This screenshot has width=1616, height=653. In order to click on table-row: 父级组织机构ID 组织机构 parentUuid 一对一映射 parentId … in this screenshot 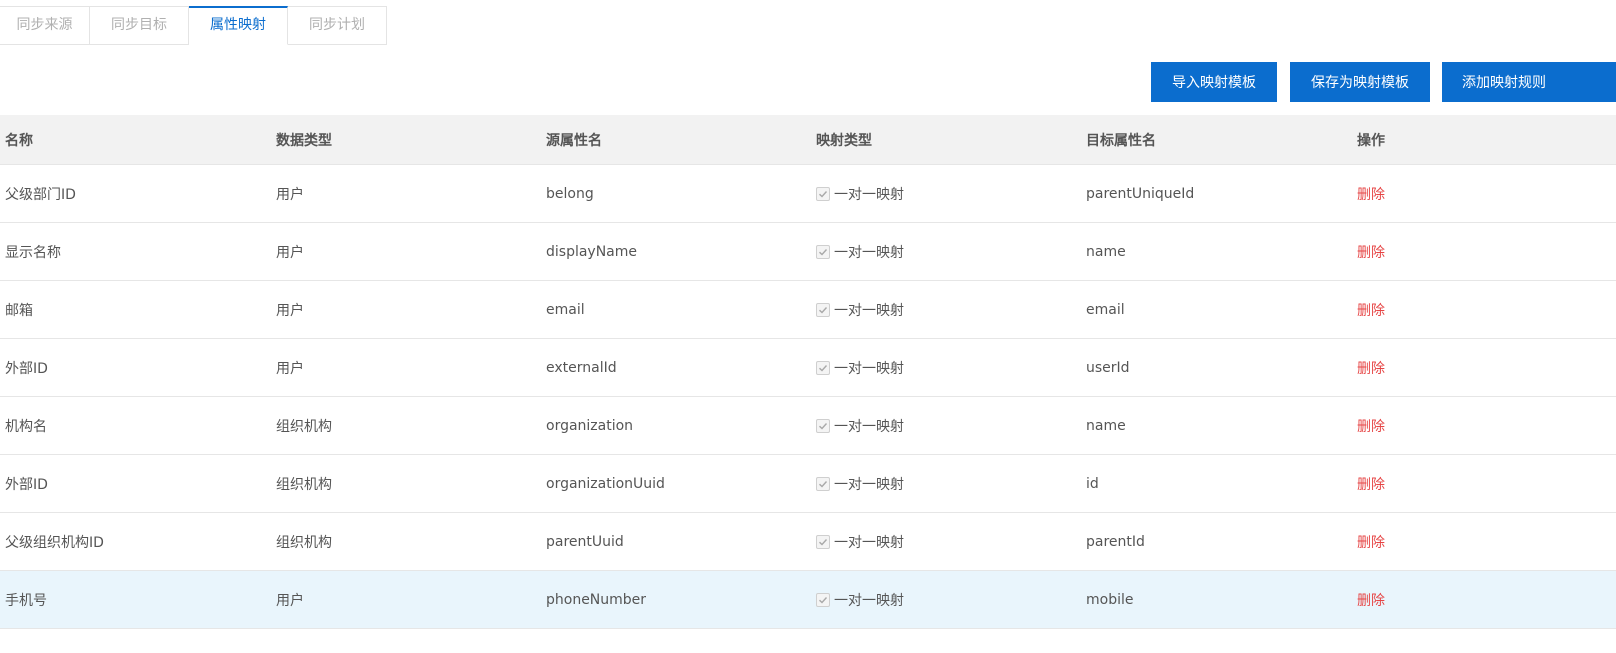, I will do `click(808, 542)`.